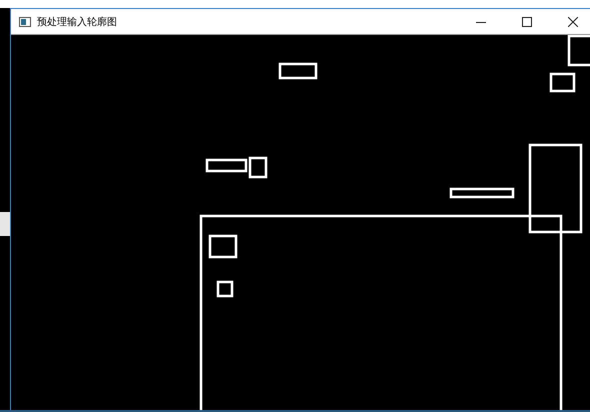 This screenshot has width=590, height=412. Describe the element at coordinates (527, 21) in the screenshot. I see `maximize-icon` at that location.